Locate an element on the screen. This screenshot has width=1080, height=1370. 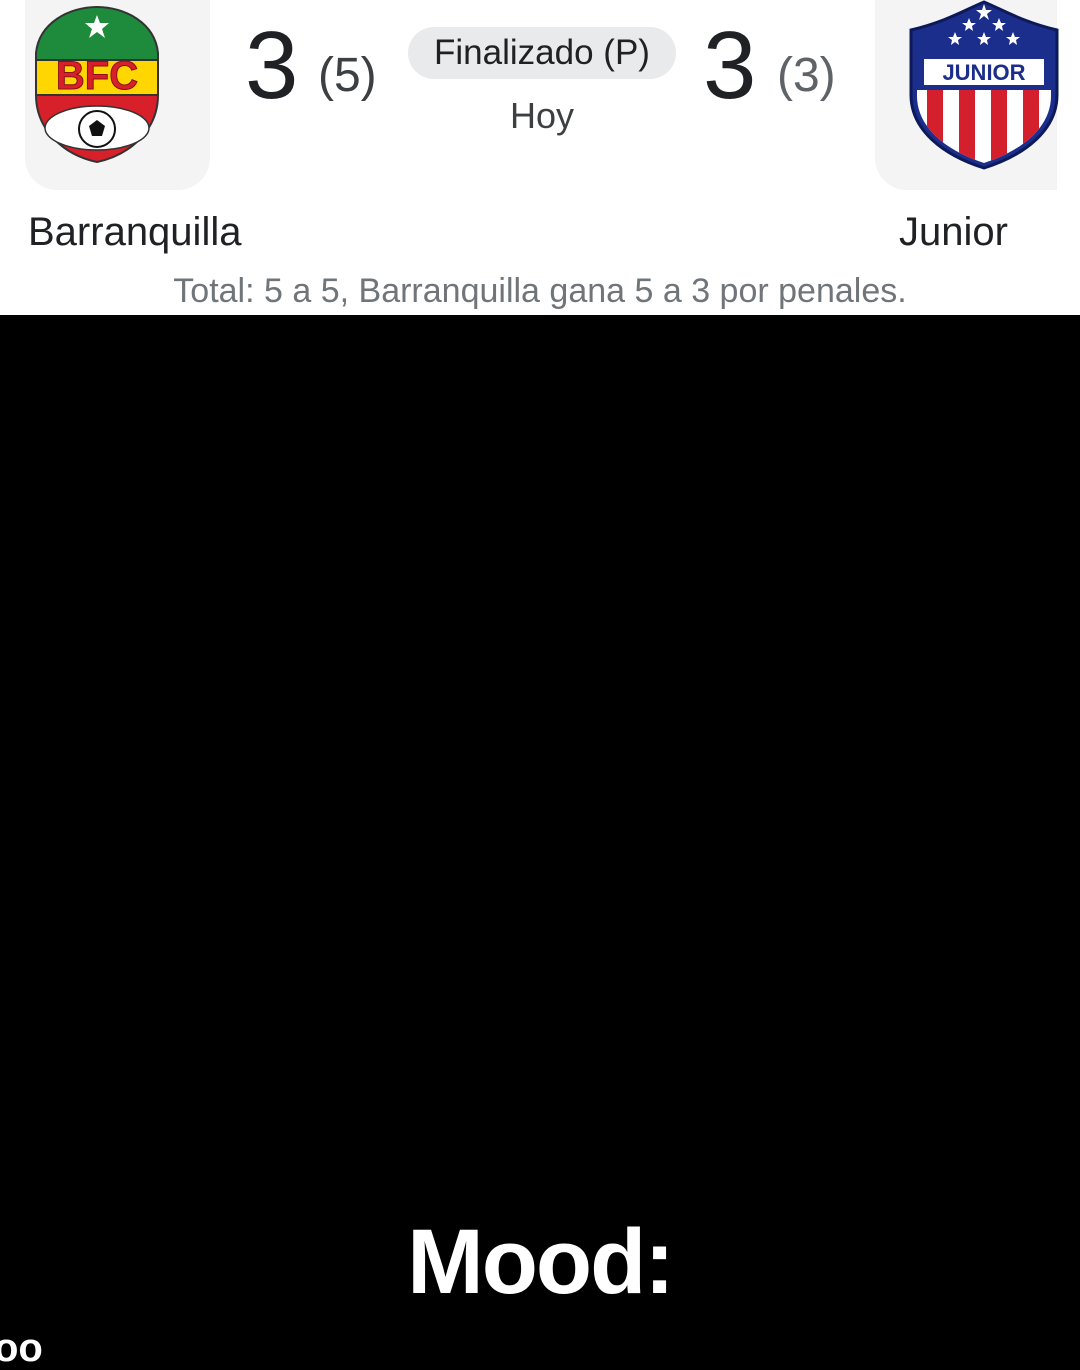
junior-crest-icon: JUNIOR is located at coordinates (984, 85).